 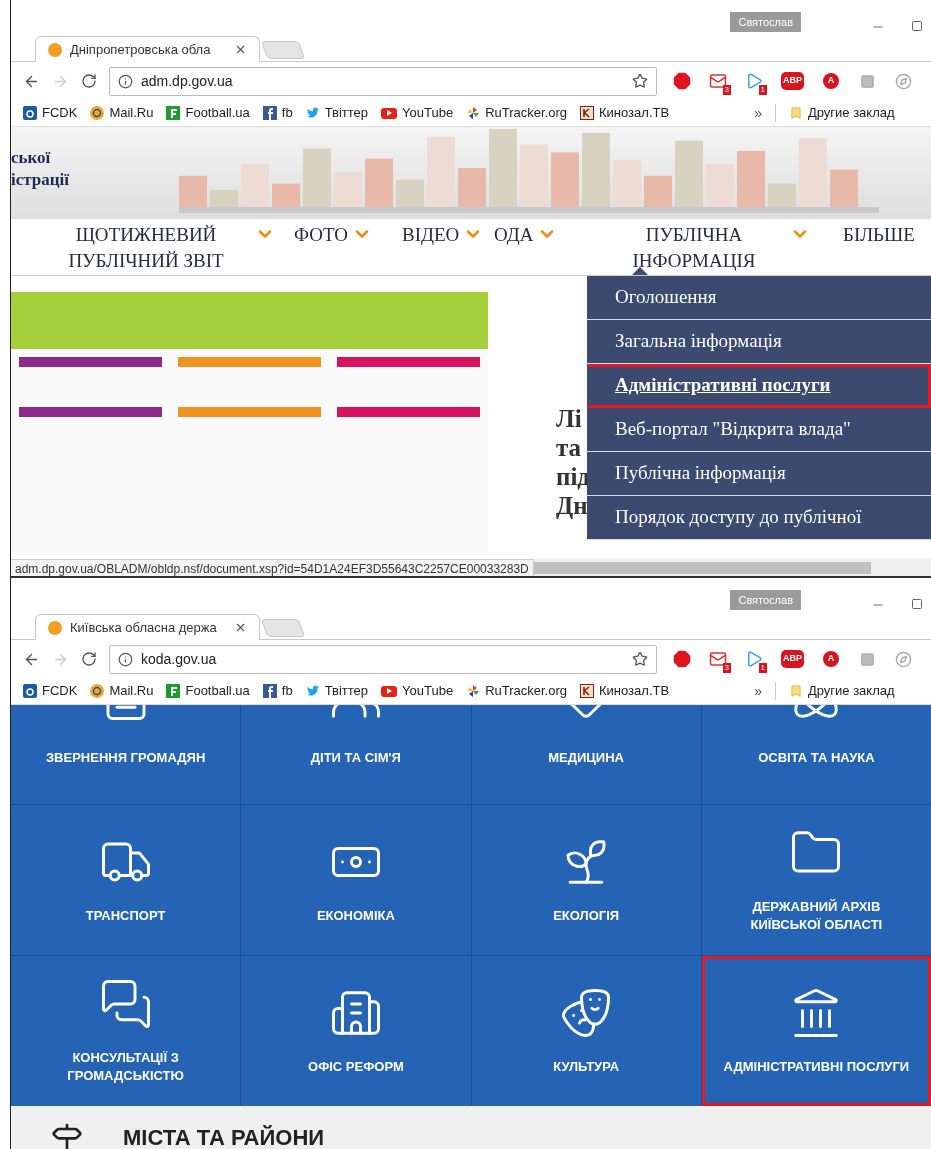 I want to click on category-tile: ДІТИ ТА СІМ'Я, so click(x=356, y=754).